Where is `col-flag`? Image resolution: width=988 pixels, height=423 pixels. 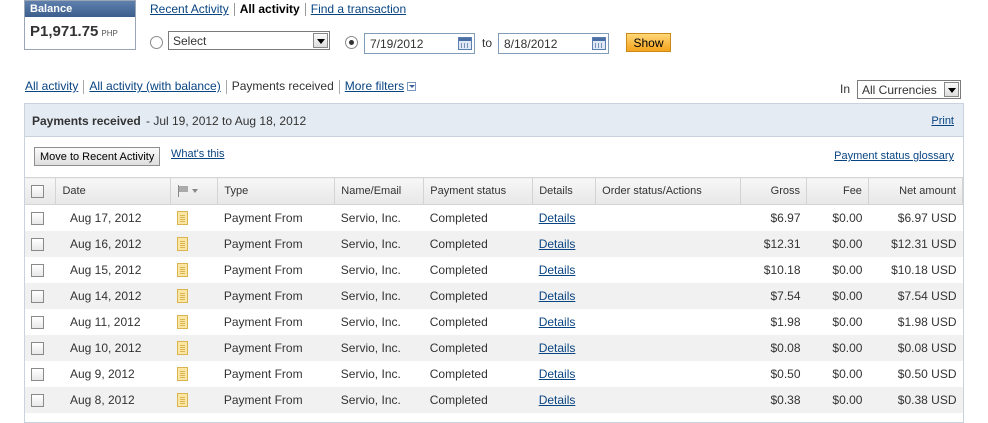 col-flag is located at coordinates (194, 191).